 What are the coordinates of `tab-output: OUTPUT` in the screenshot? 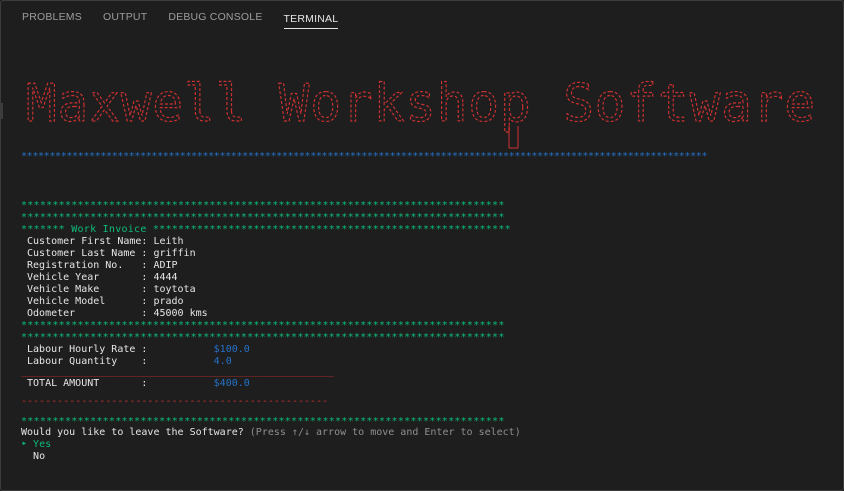 It's located at (125, 15).